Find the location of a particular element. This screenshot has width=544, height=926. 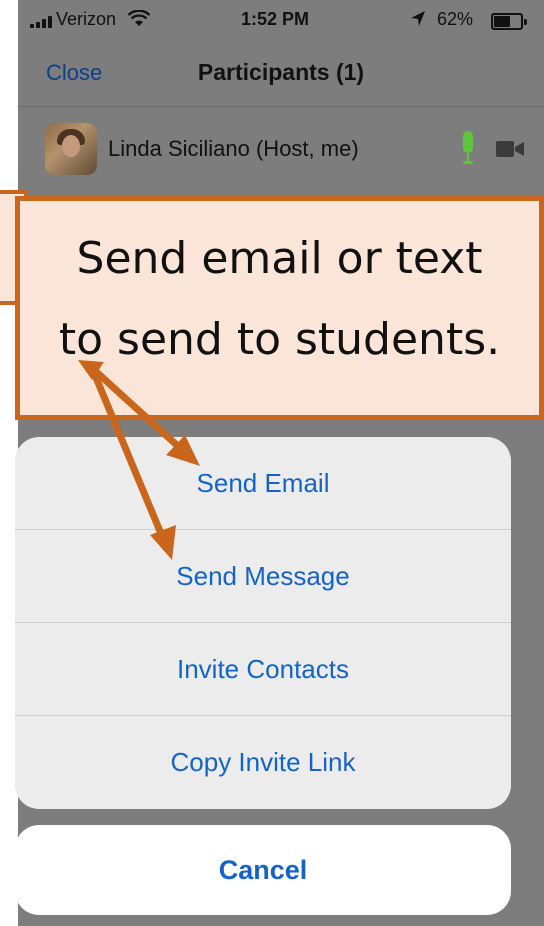

participant-row: Linda Siciliano (Host, me) is located at coordinates (281, 152).